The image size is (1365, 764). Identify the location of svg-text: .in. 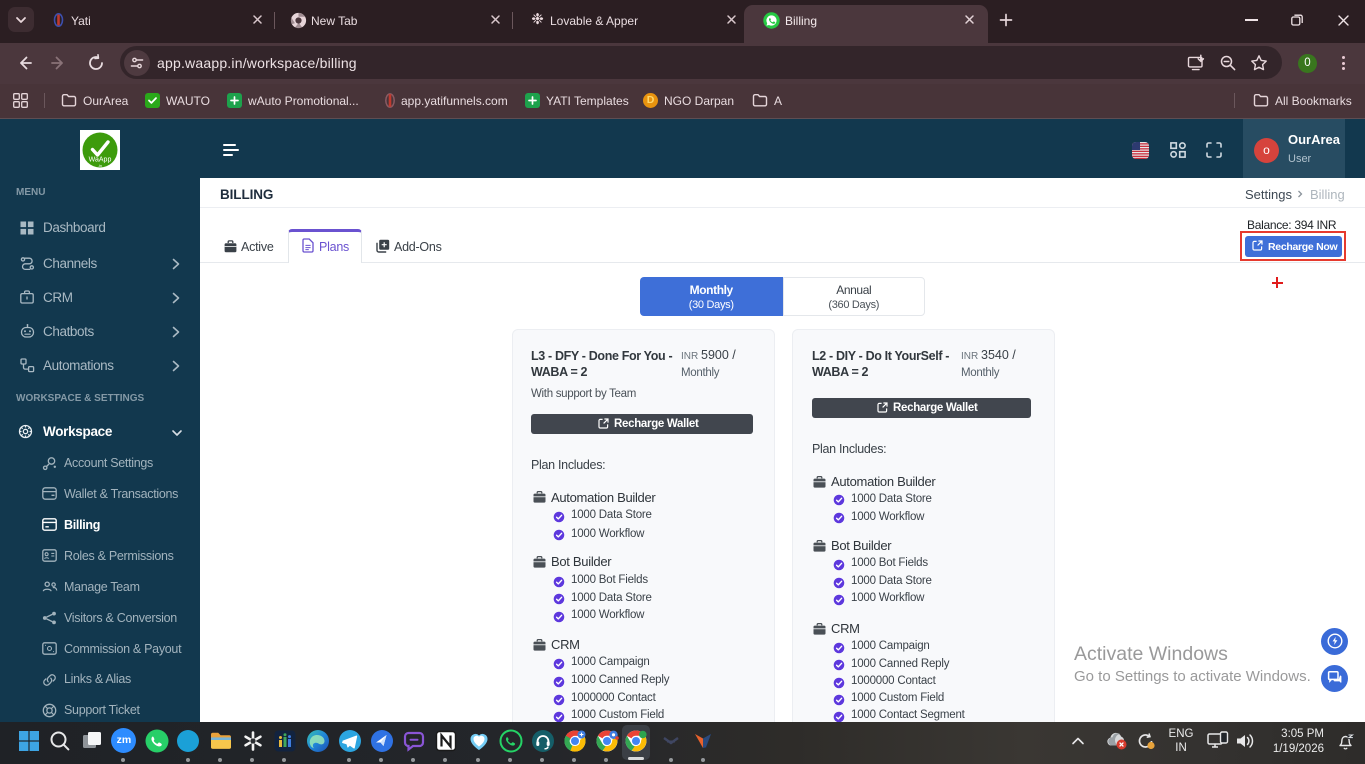
(100, 165).